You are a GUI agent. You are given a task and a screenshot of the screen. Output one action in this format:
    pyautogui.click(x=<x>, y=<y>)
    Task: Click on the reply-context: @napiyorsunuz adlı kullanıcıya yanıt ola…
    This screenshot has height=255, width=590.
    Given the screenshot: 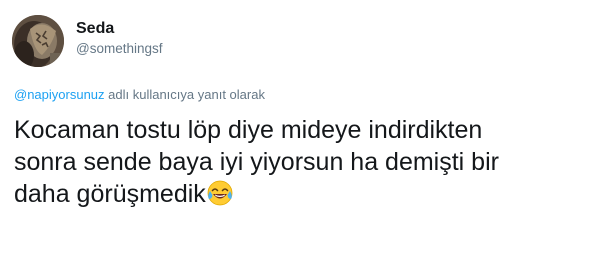 What is the action you would take?
    pyautogui.click(x=139, y=95)
    